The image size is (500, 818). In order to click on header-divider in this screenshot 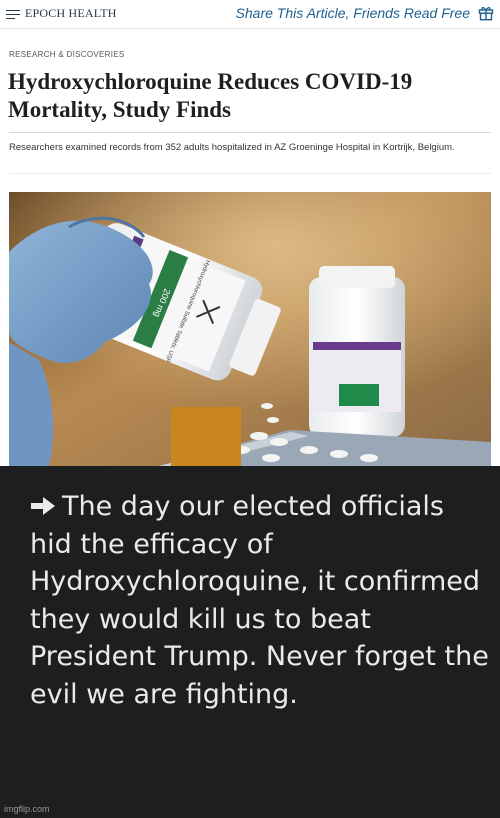, I will do `click(250, 28)`.